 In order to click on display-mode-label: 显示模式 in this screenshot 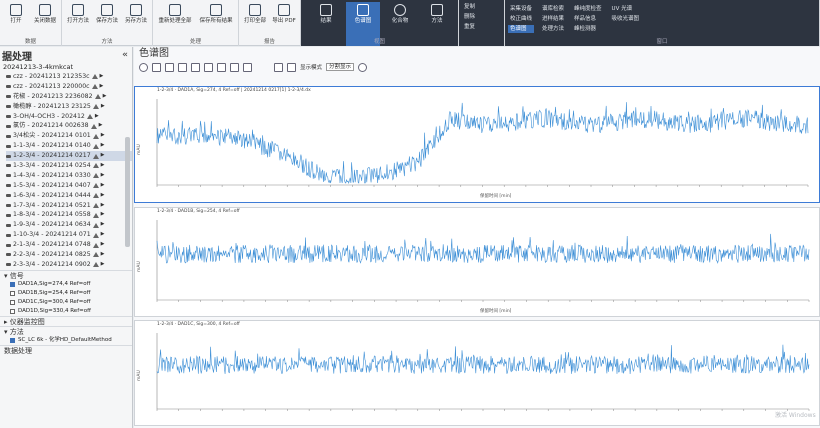, I will do `click(311, 68)`.